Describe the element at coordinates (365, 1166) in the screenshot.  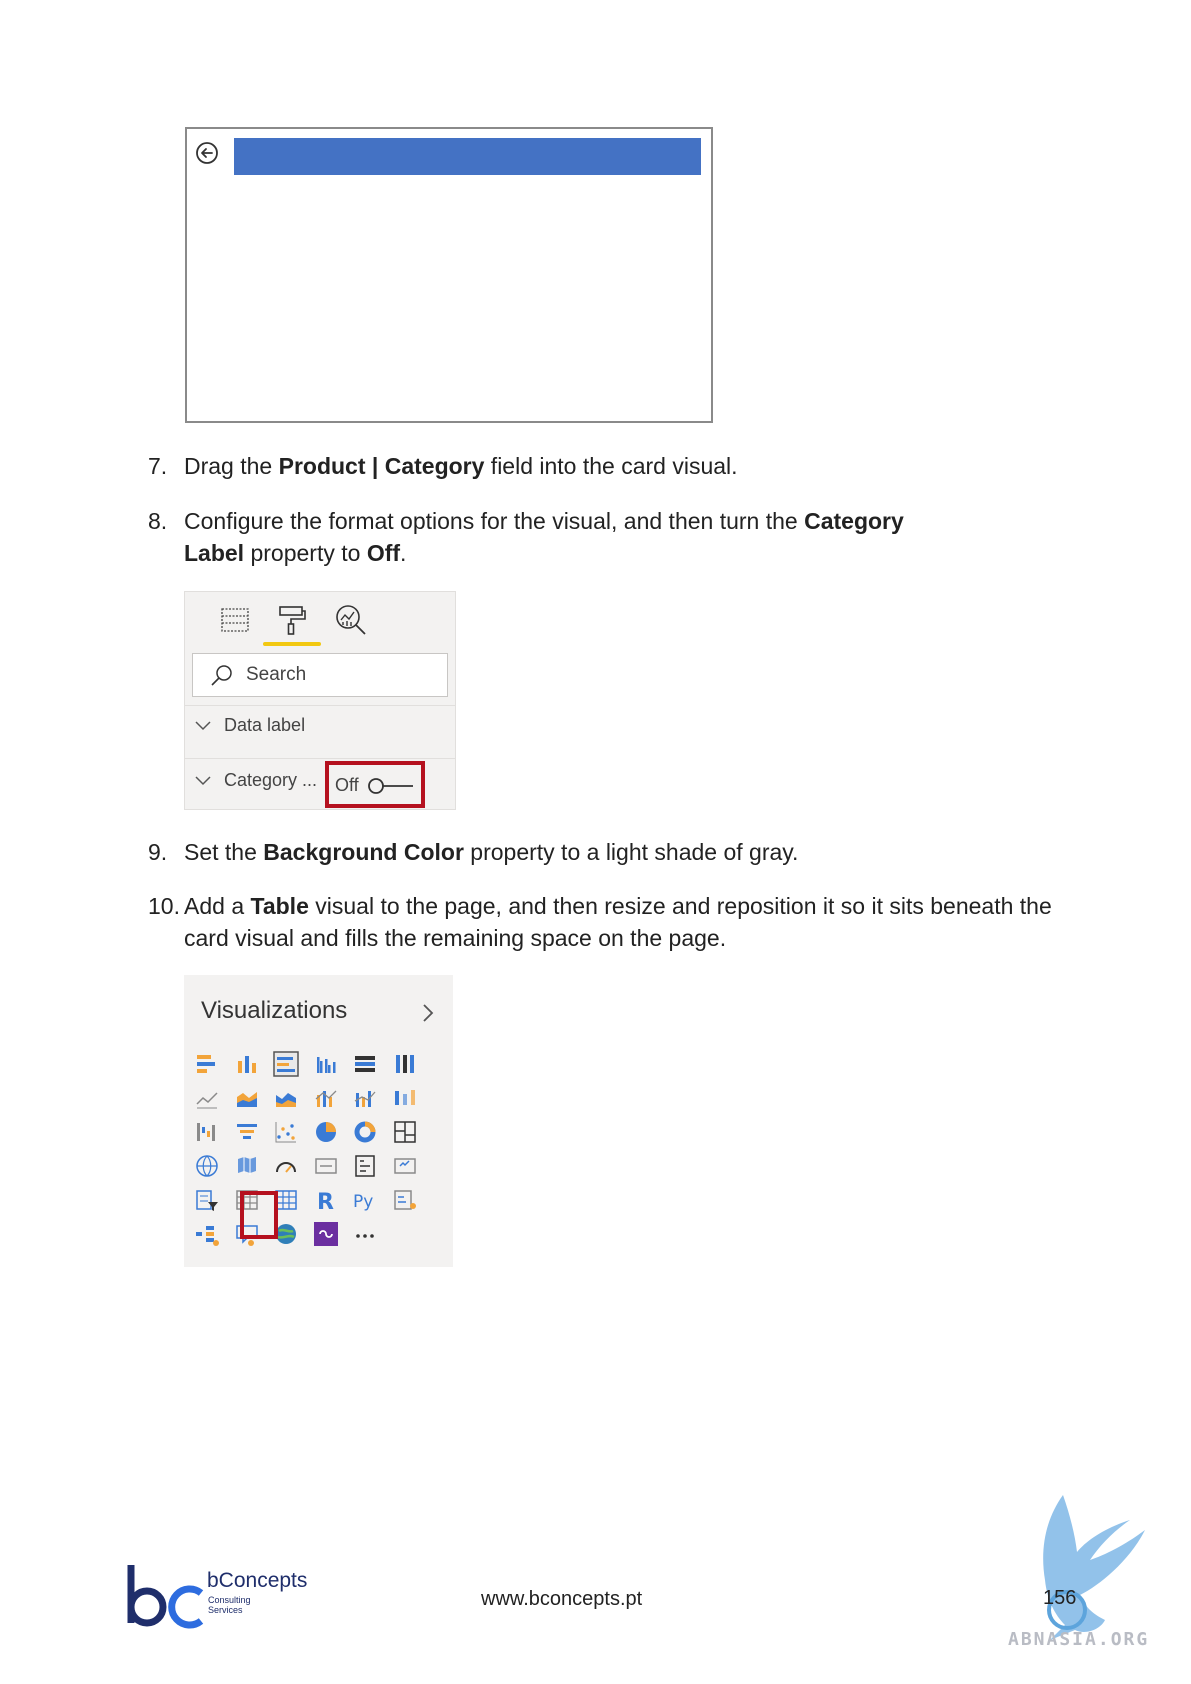
I see `multi-row-card-icon` at that location.